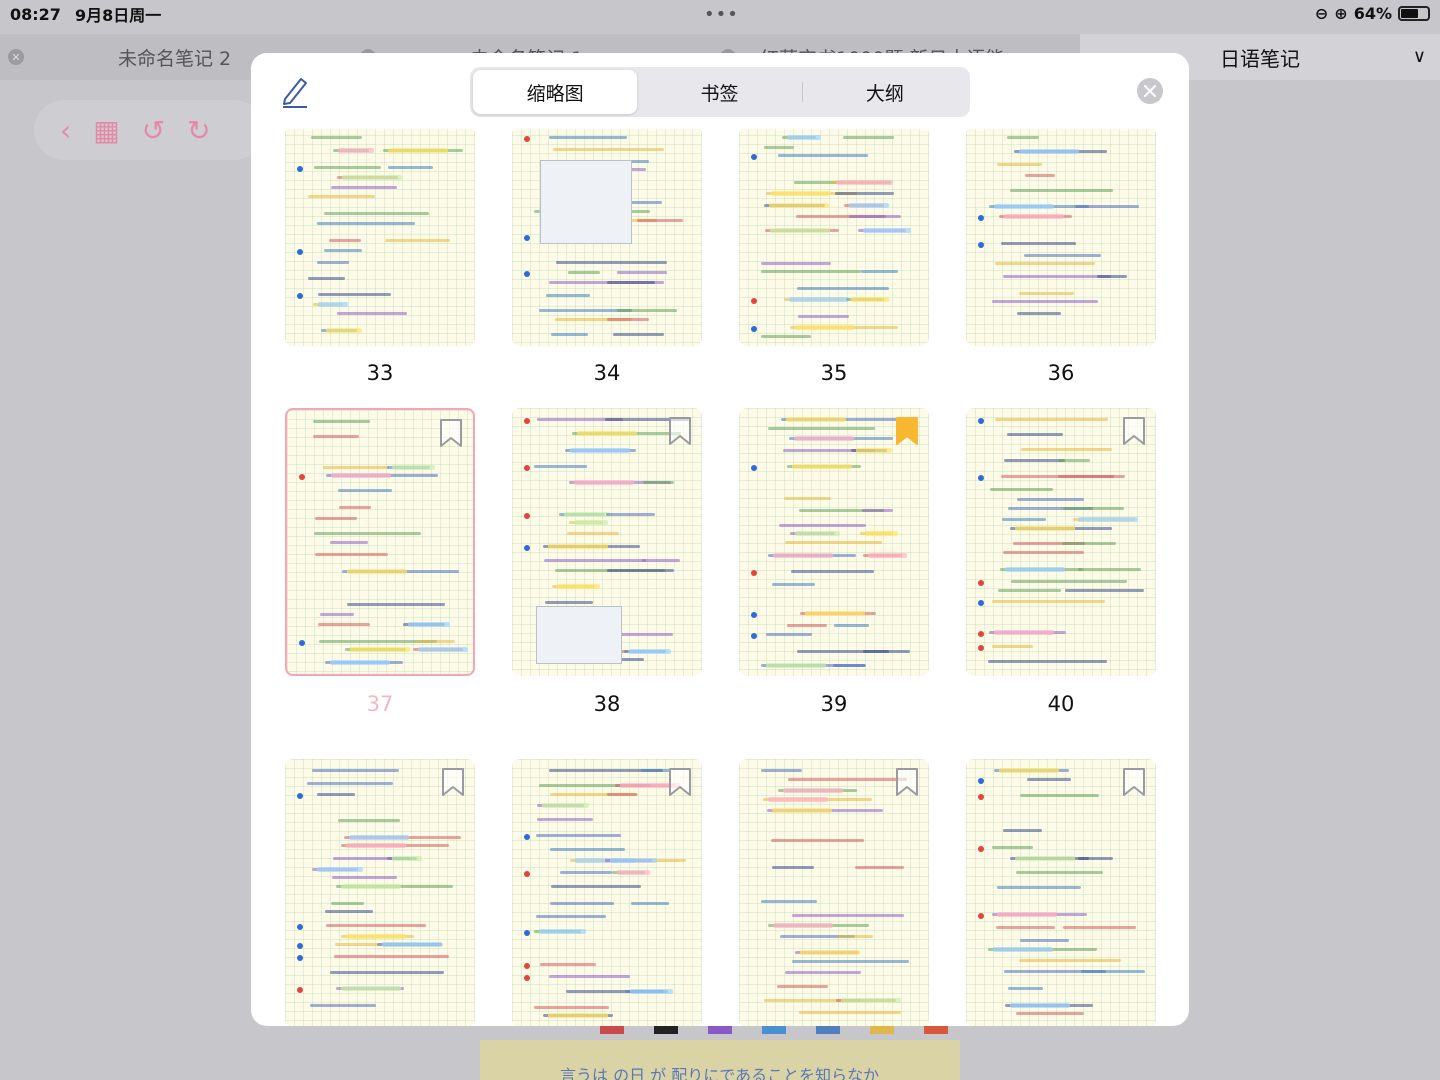 The width and height of the screenshot is (1440, 1080). I want to click on page-thumbnail-38: 38, so click(607, 568).